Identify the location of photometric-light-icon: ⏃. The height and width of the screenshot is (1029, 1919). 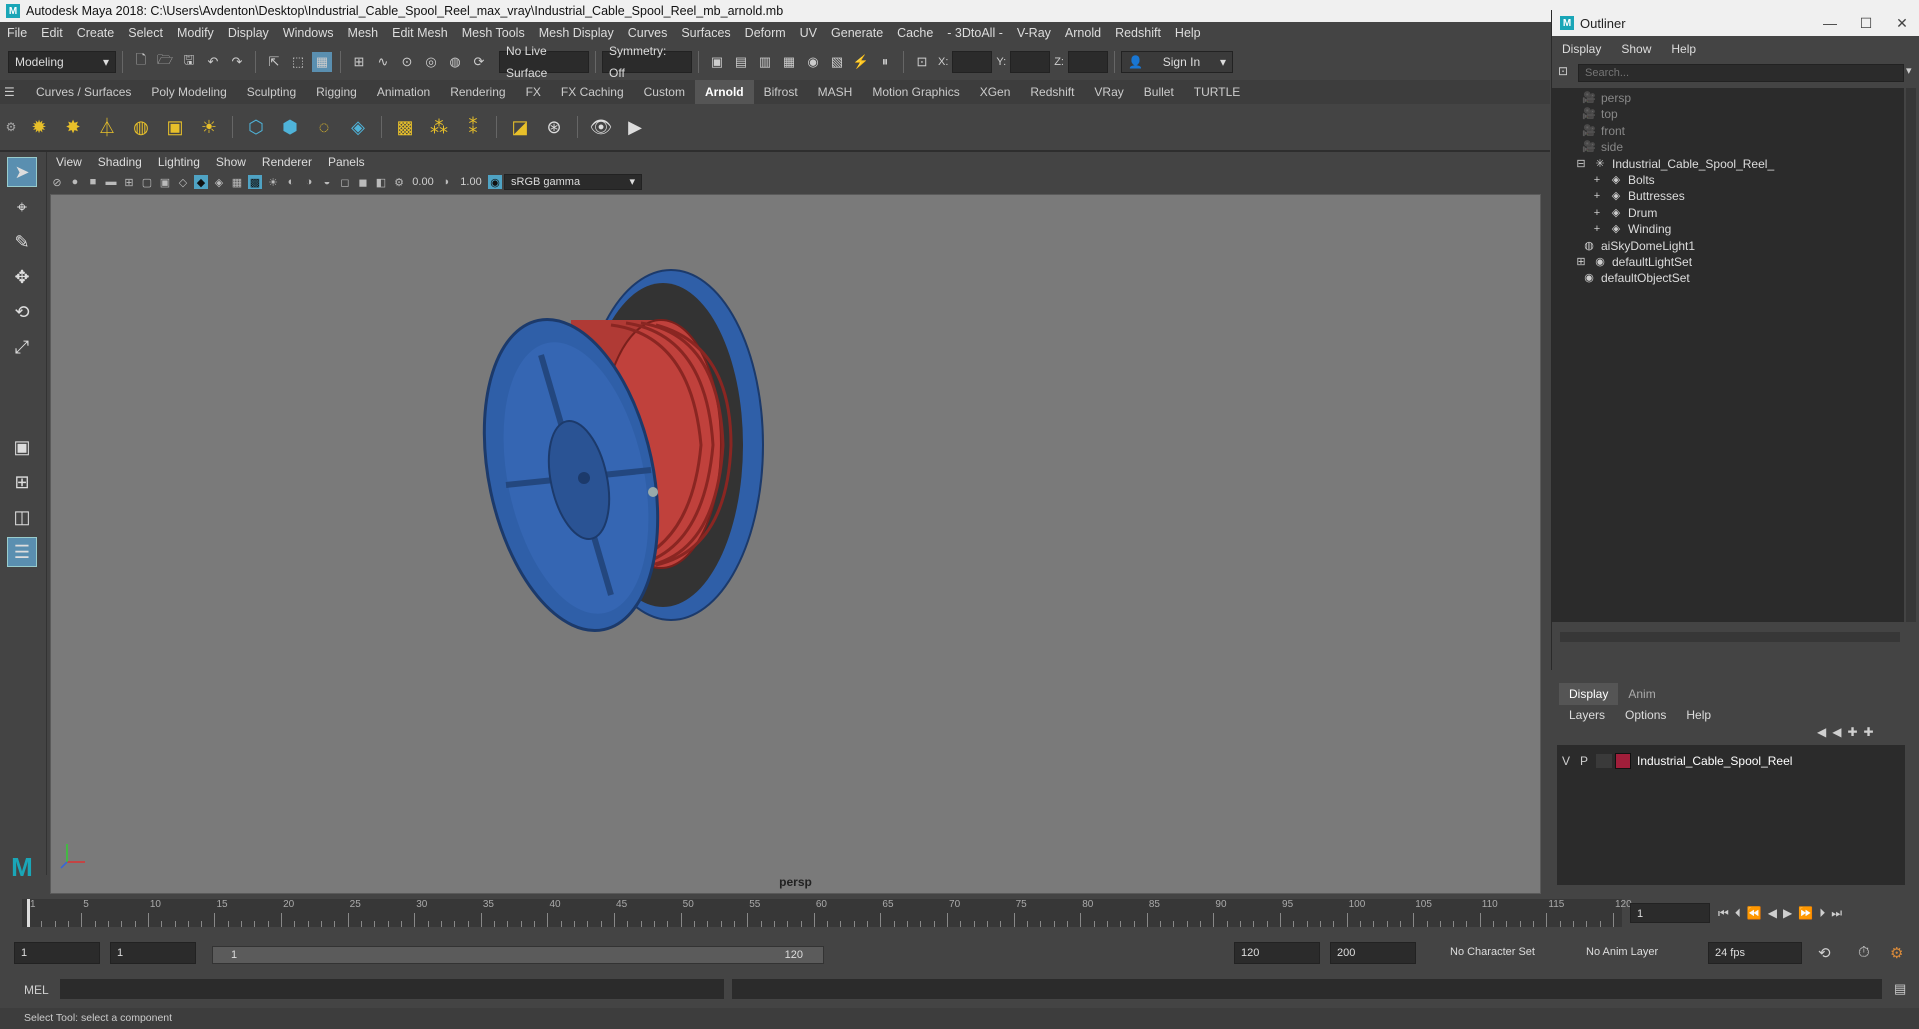
(107, 127).